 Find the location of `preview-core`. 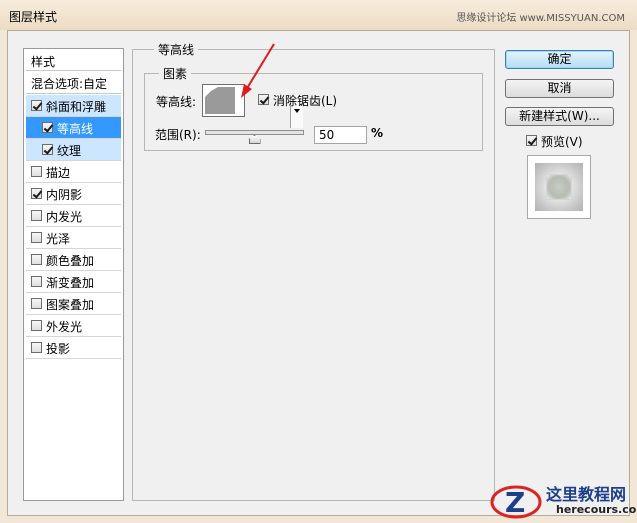

preview-core is located at coordinates (559, 187).